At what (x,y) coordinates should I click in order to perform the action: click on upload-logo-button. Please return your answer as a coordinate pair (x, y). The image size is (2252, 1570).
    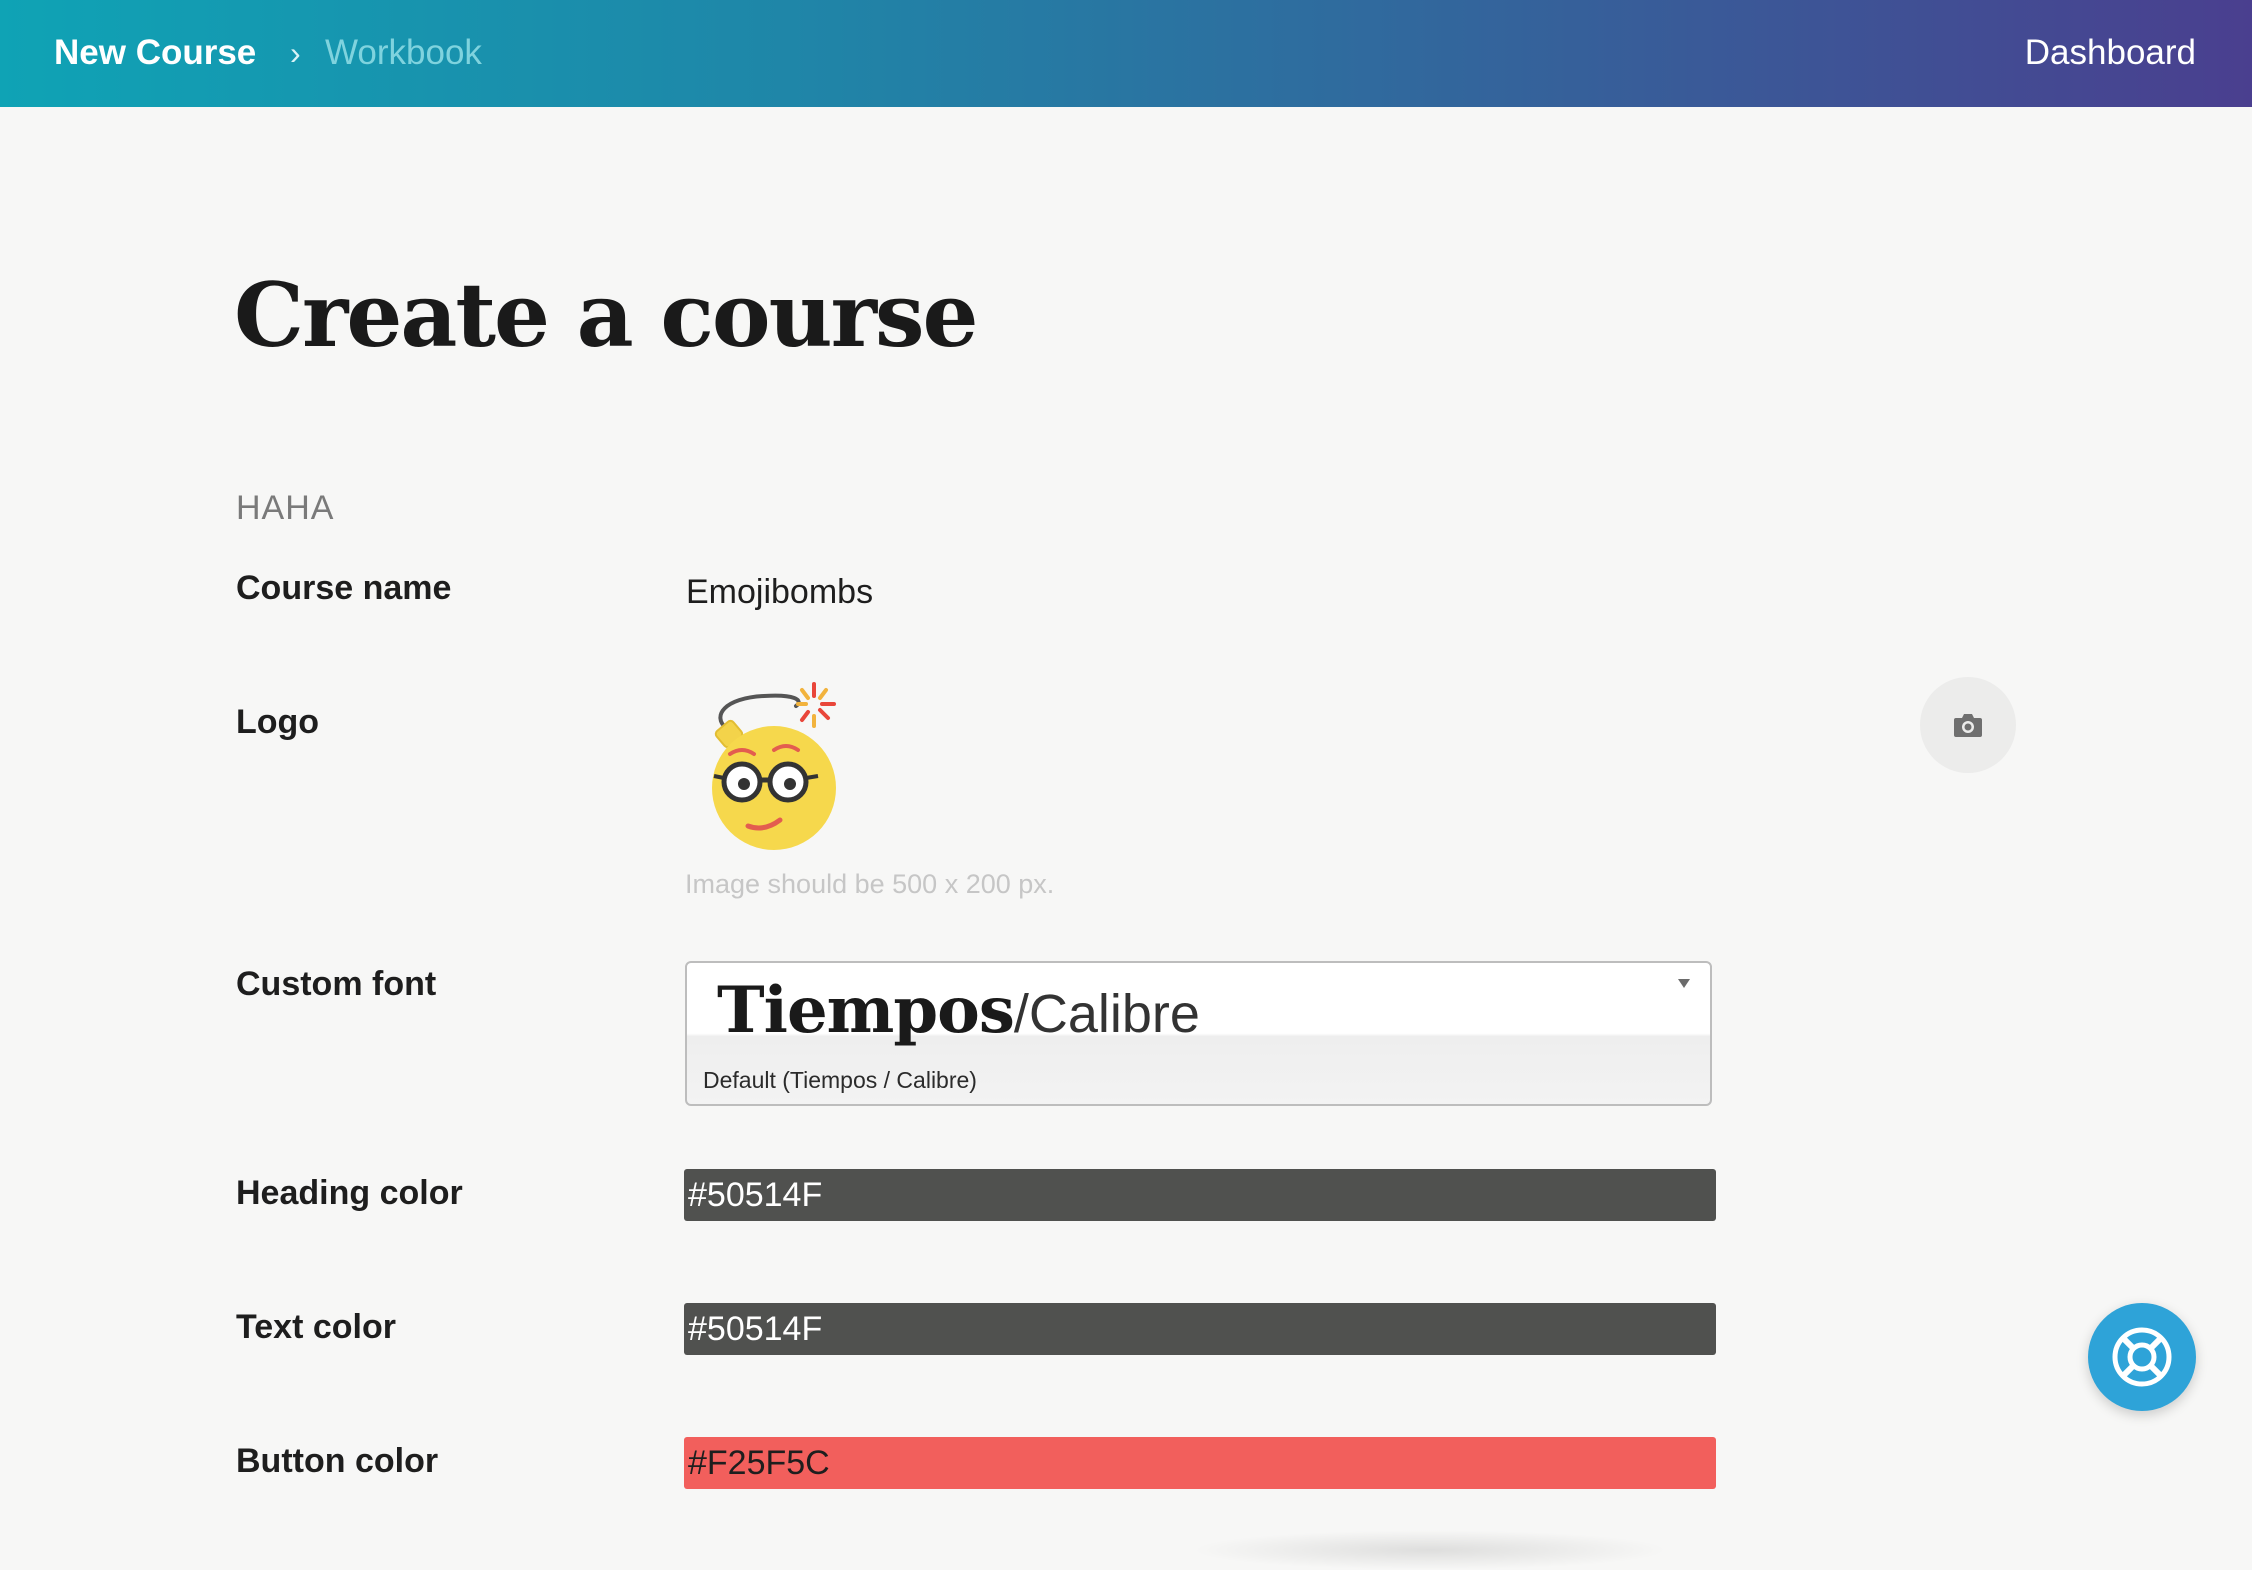
    Looking at the image, I should click on (1968, 725).